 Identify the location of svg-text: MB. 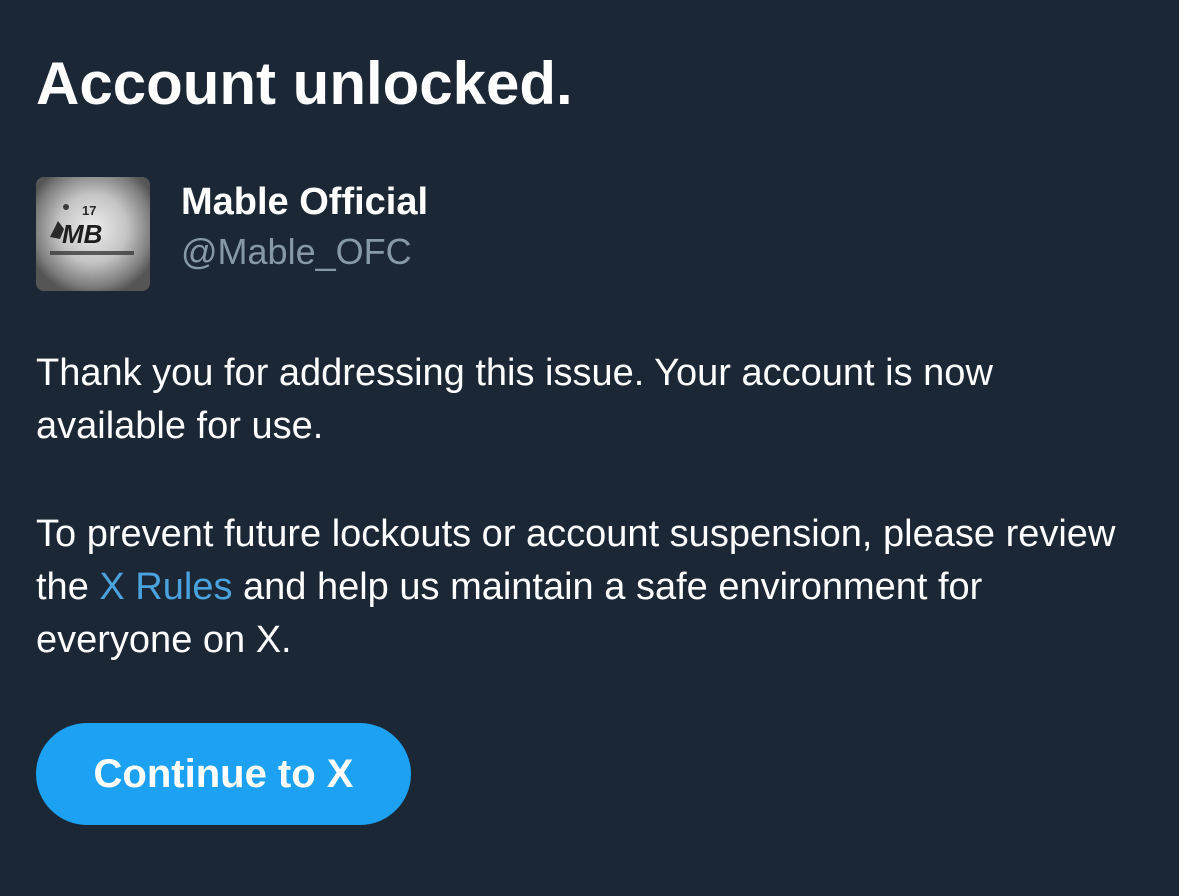
(82, 234).